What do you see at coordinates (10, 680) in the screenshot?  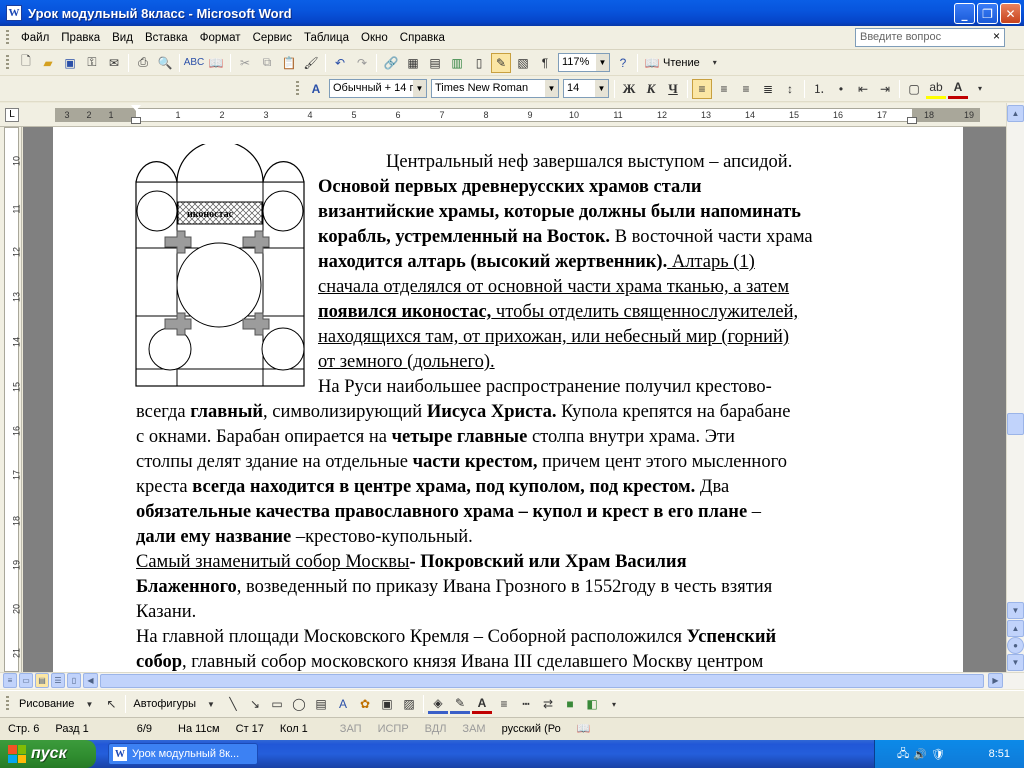 I see `normal-view-icon: ≡` at bounding box center [10, 680].